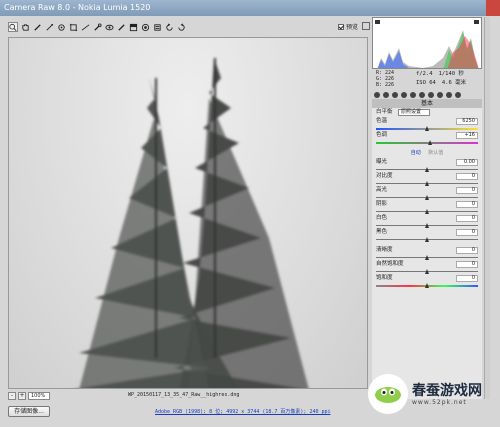 The height and width of the screenshot is (427, 500). Describe the element at coordinates (414, 112) in the screenshot. I see `white-balance-select: 原照设置` at that location.